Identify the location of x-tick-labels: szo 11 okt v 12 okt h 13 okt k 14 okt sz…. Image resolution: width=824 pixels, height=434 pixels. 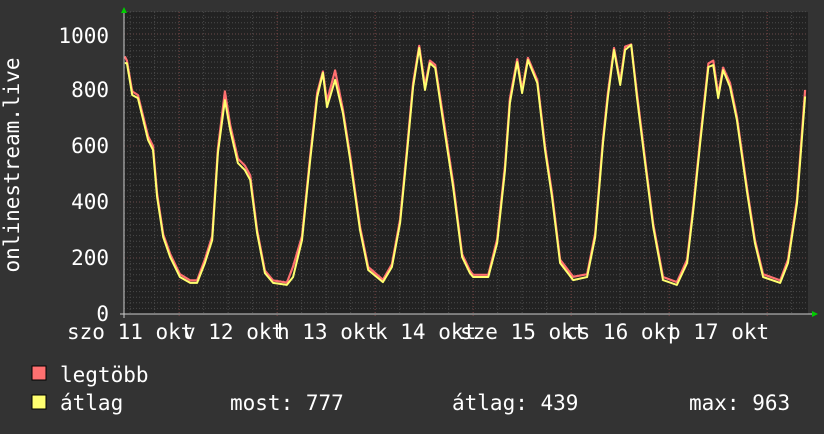
(418, 332).